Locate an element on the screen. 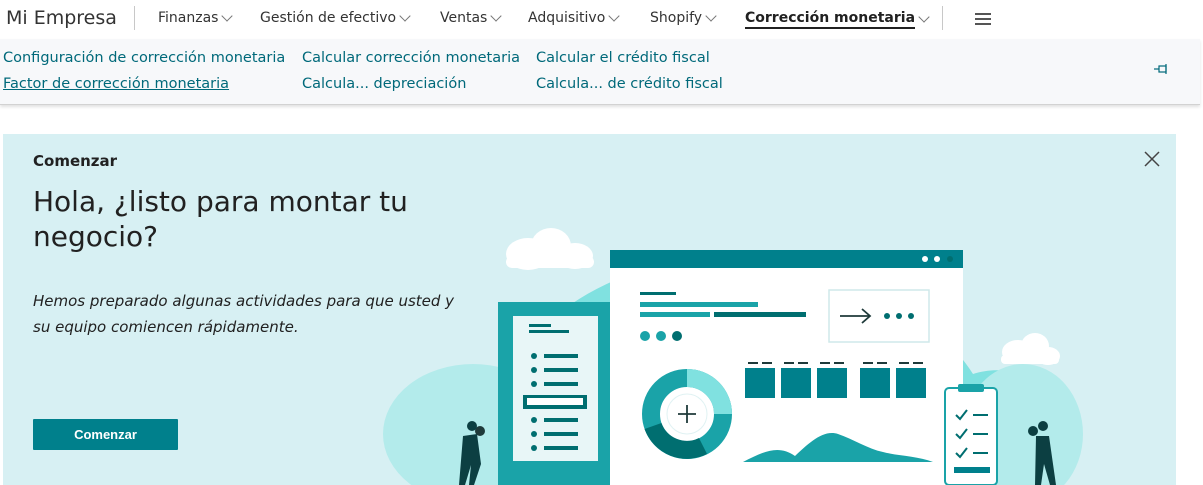 This screenshot has height=485, width=1203. action-calcular-correccion: Calcular corrección monetaria is located at coordinates (411, 58).